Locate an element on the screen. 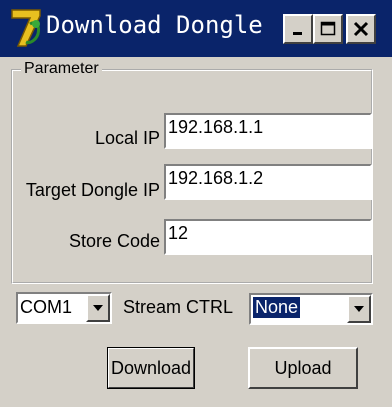 This screenshot has height=407, width=392. minimize-button is located at coordinates (298, 29).